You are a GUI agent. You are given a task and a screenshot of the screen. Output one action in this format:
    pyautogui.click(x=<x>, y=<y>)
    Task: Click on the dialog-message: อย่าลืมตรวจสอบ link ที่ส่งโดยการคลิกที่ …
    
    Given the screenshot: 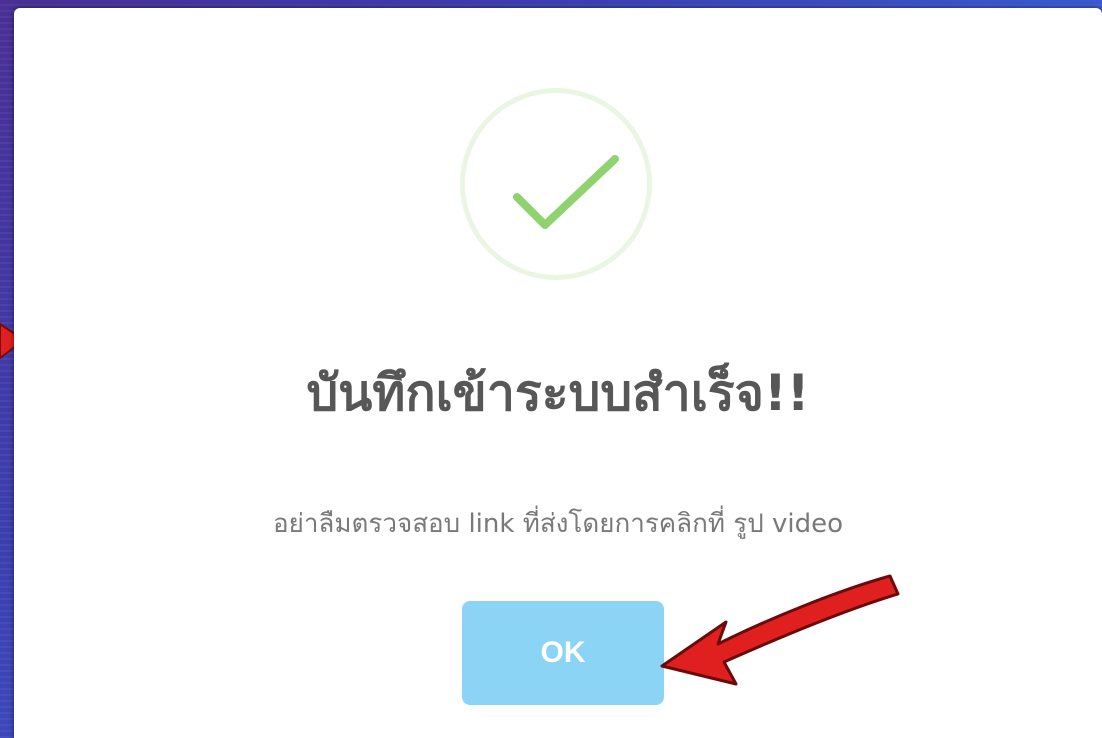 What is the action you would take?
    pyautogui.click(x=558, y=524)
    